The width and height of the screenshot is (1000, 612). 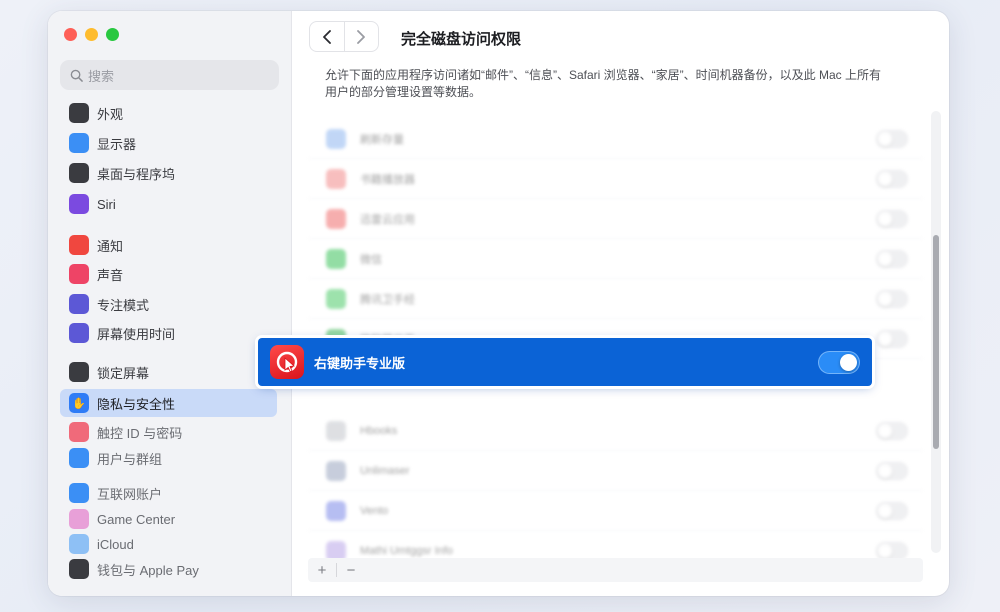 I want to click on sidebar-item-label: Siri, so click(x=106, y=204).